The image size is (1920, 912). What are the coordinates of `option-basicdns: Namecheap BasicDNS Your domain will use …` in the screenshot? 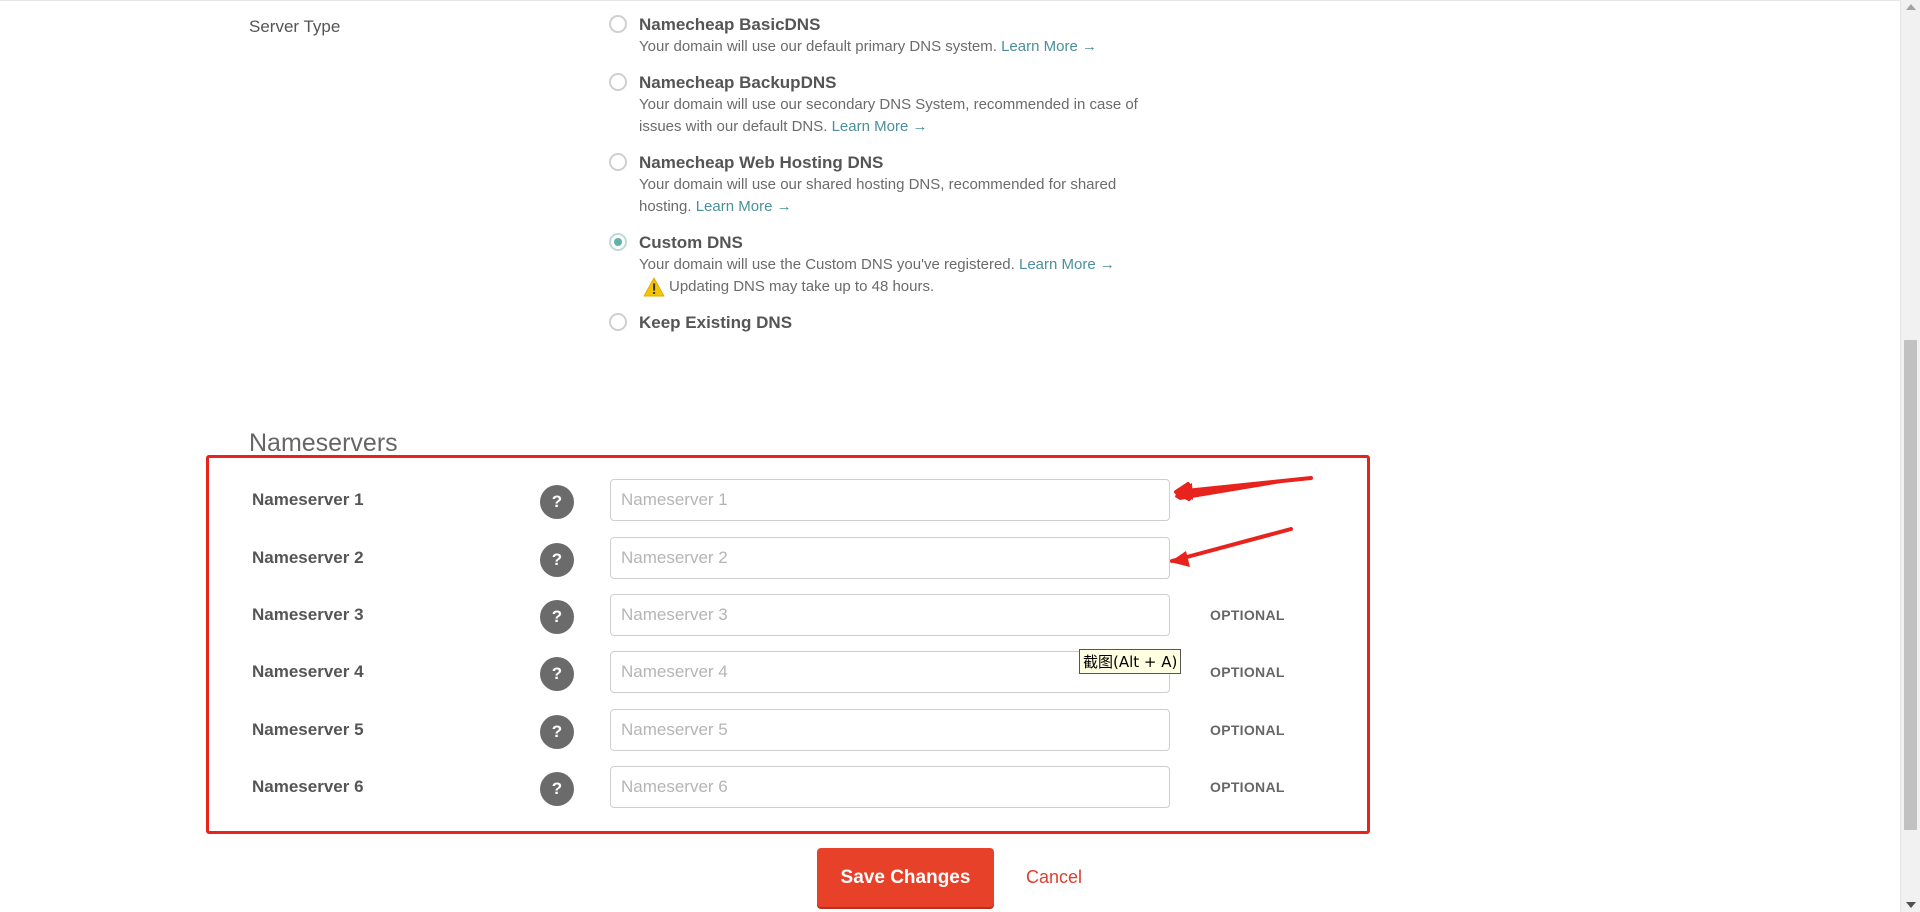 It's located at (889, 36).